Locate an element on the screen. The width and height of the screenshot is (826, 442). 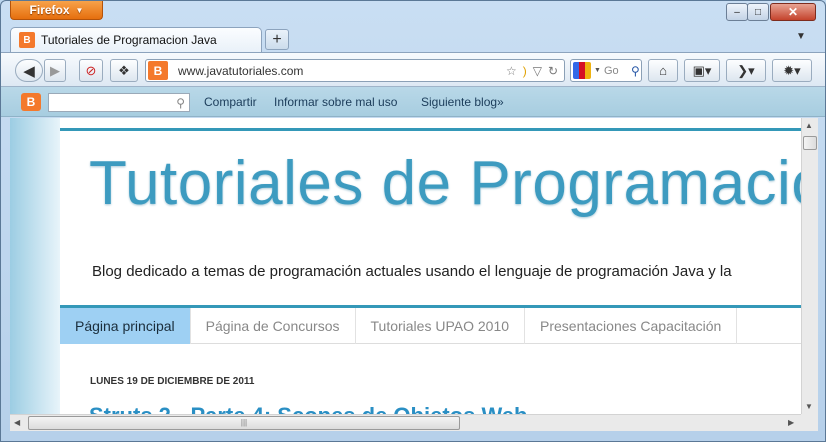
maximize-button: □ is located at coordinates (758, 12).